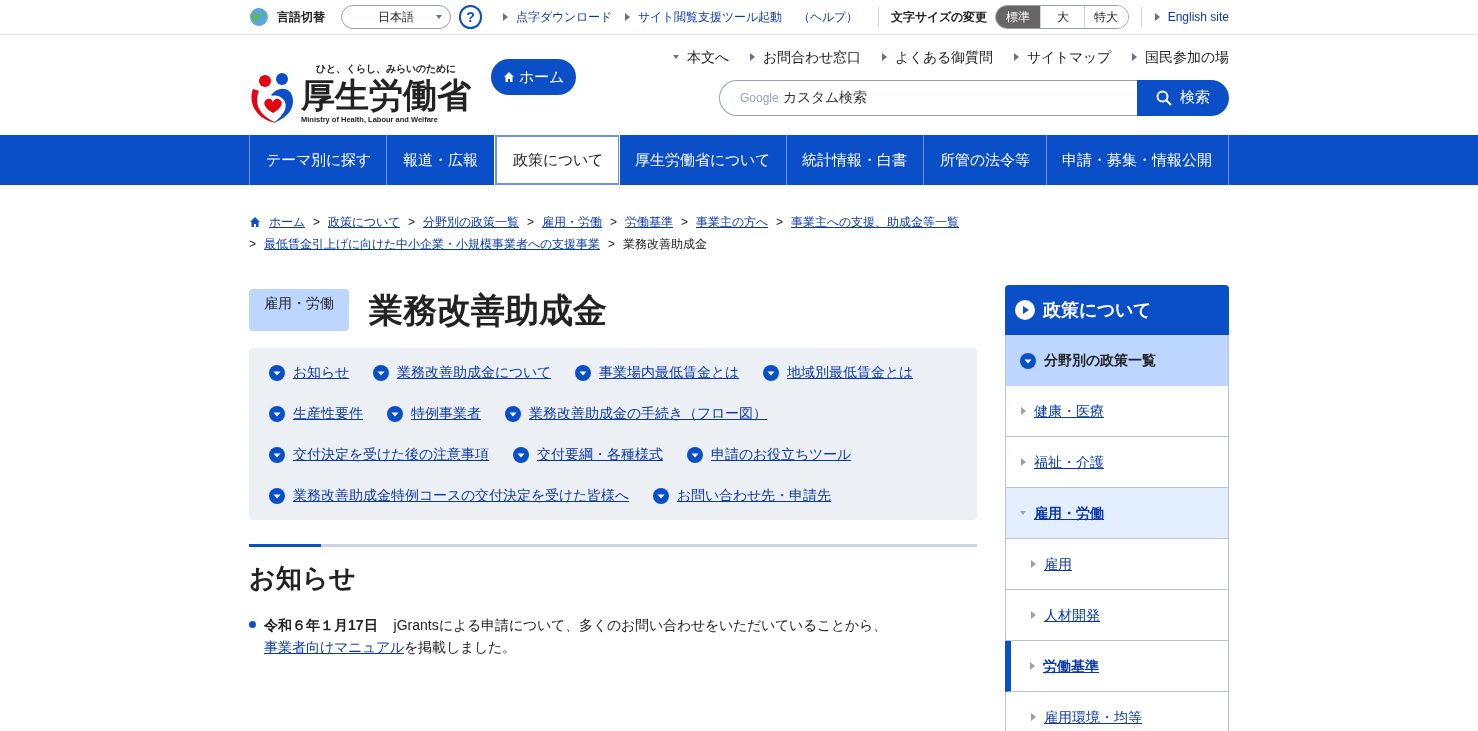 This screenshot has height=731, width=1478. I want to click on help-link: （ヘルプ）, so click(828, 17).